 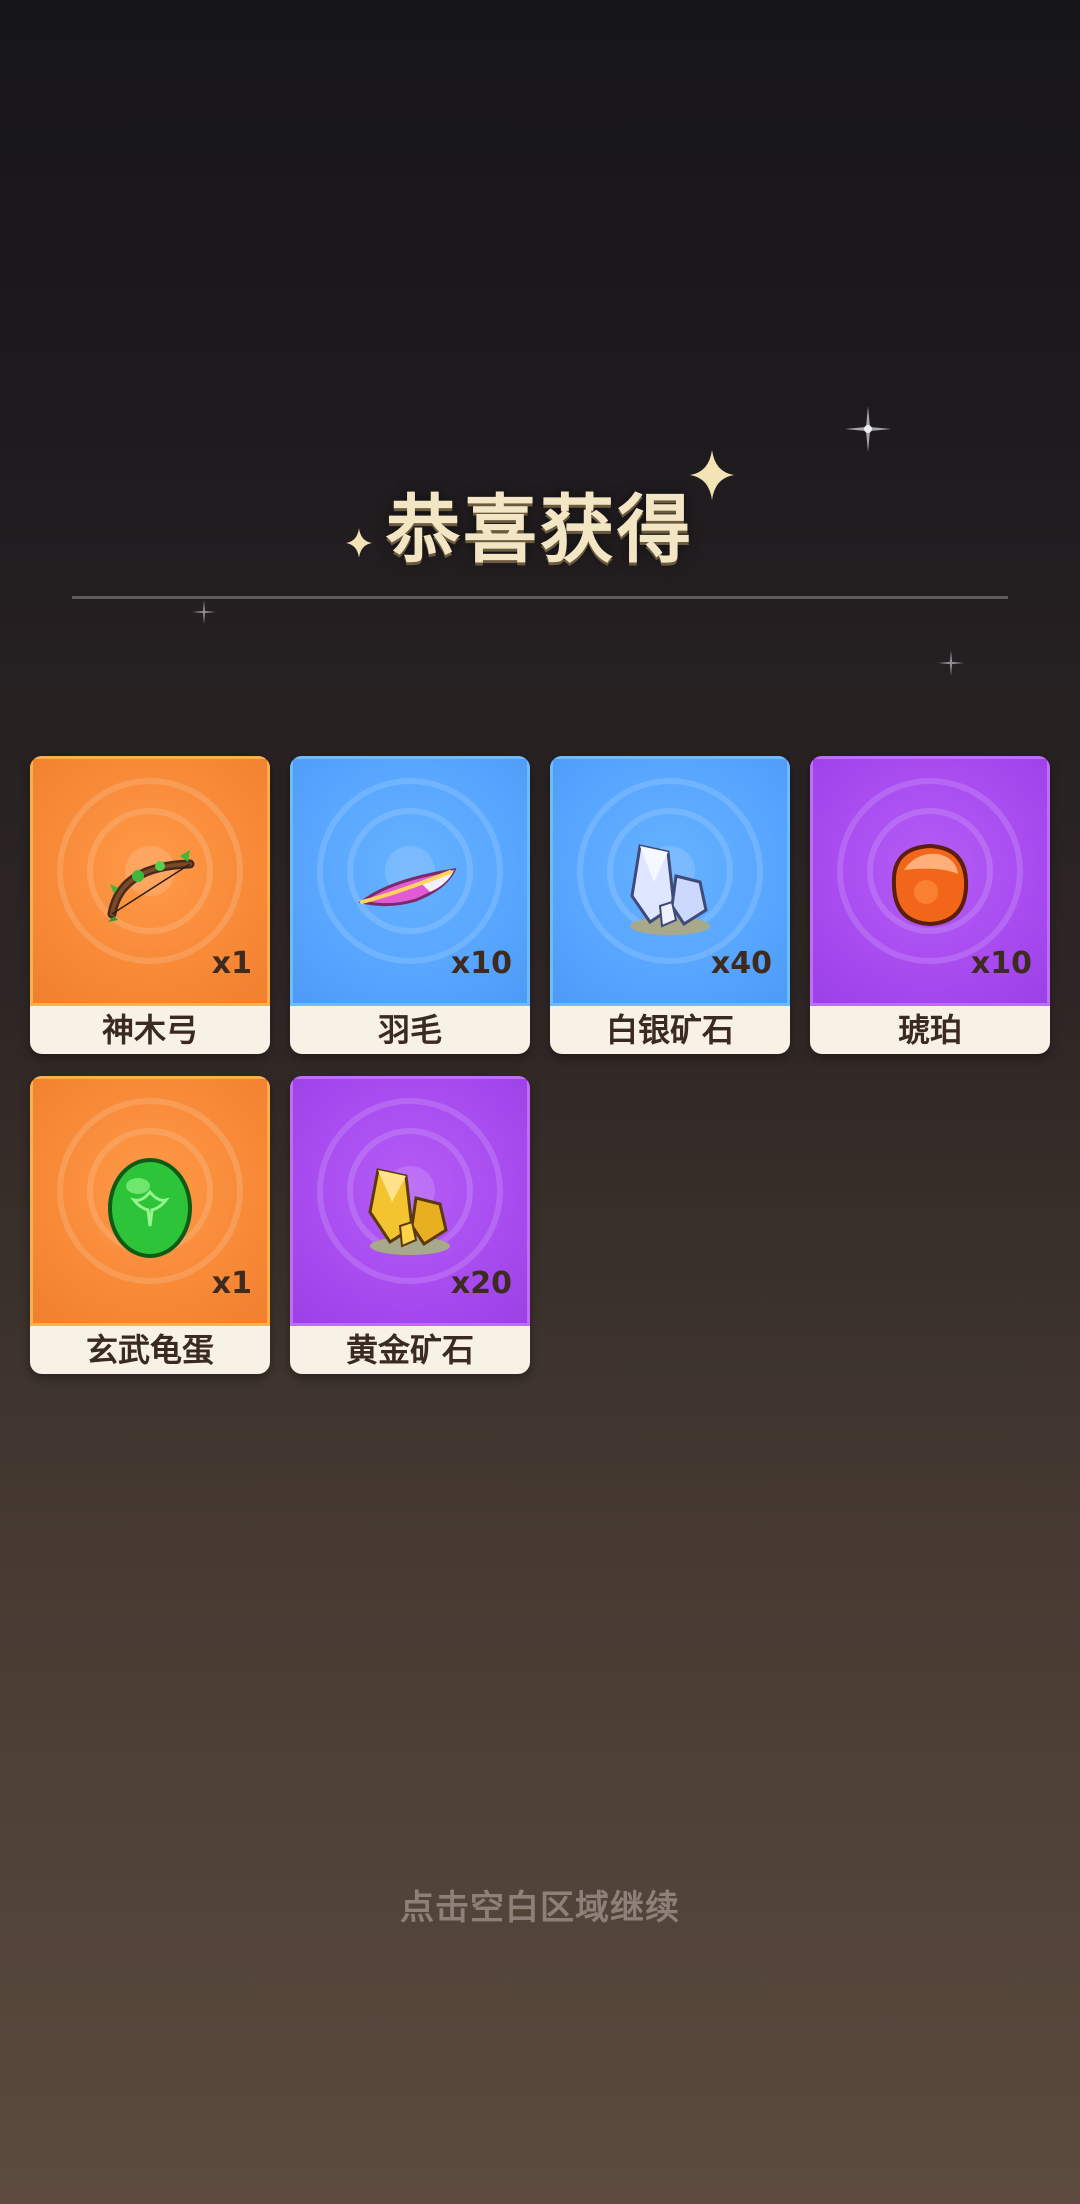 What do you see at coordinates (540, 530) in the screenshot?
I see `reward-title: 恭喜获得` at bounding box center [540, 530].